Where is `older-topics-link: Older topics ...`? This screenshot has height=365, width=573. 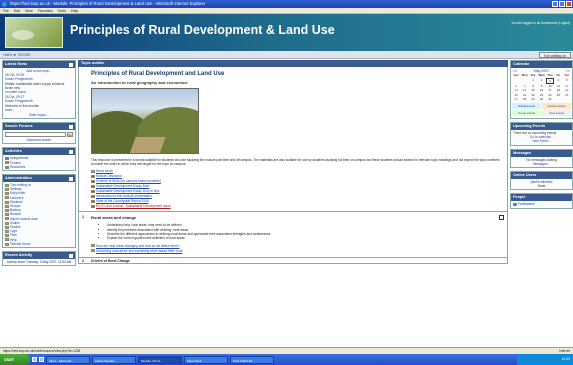
older-topics-link: Older topics ... is located at coordinates (39, 115).